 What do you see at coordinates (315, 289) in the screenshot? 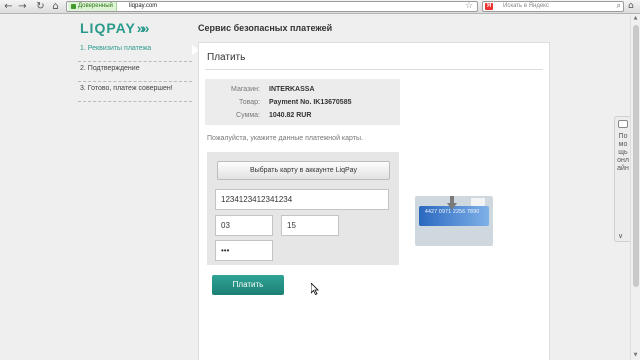
I see `mouse-cursor-icon` at bounding box center [315, 289].